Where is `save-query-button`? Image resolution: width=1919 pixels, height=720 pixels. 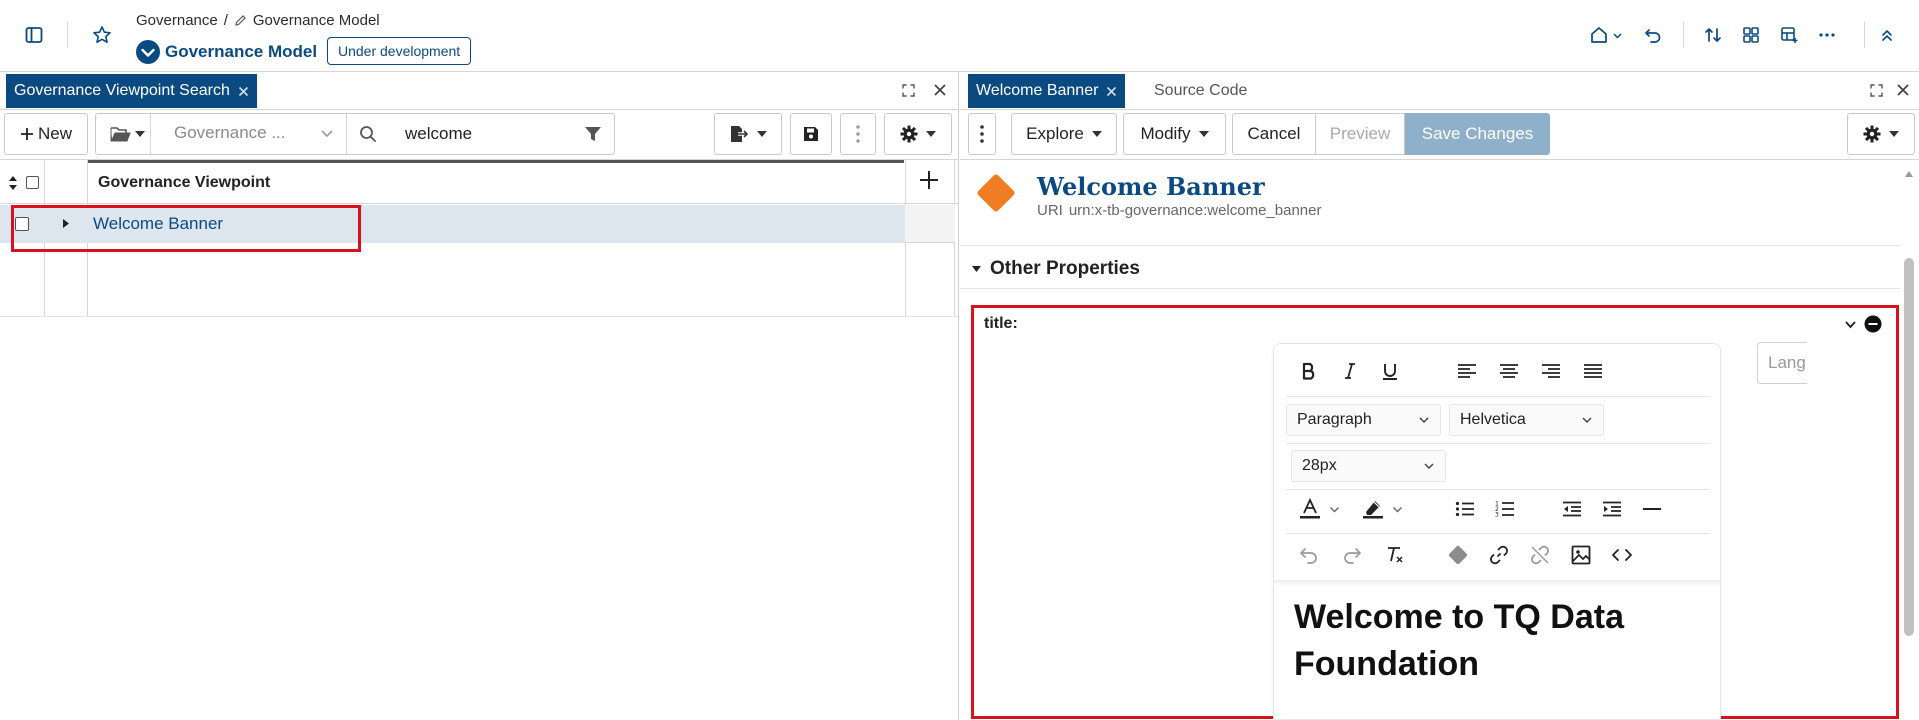 save-query-button is located at coordinates (811, 134).